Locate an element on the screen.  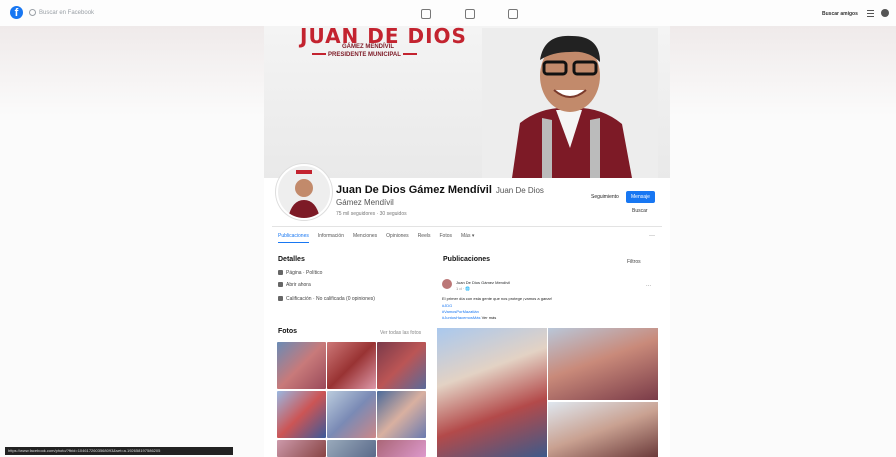
see-all-photos-link: Ver todas las fotos is located at coordinates (400, 333).